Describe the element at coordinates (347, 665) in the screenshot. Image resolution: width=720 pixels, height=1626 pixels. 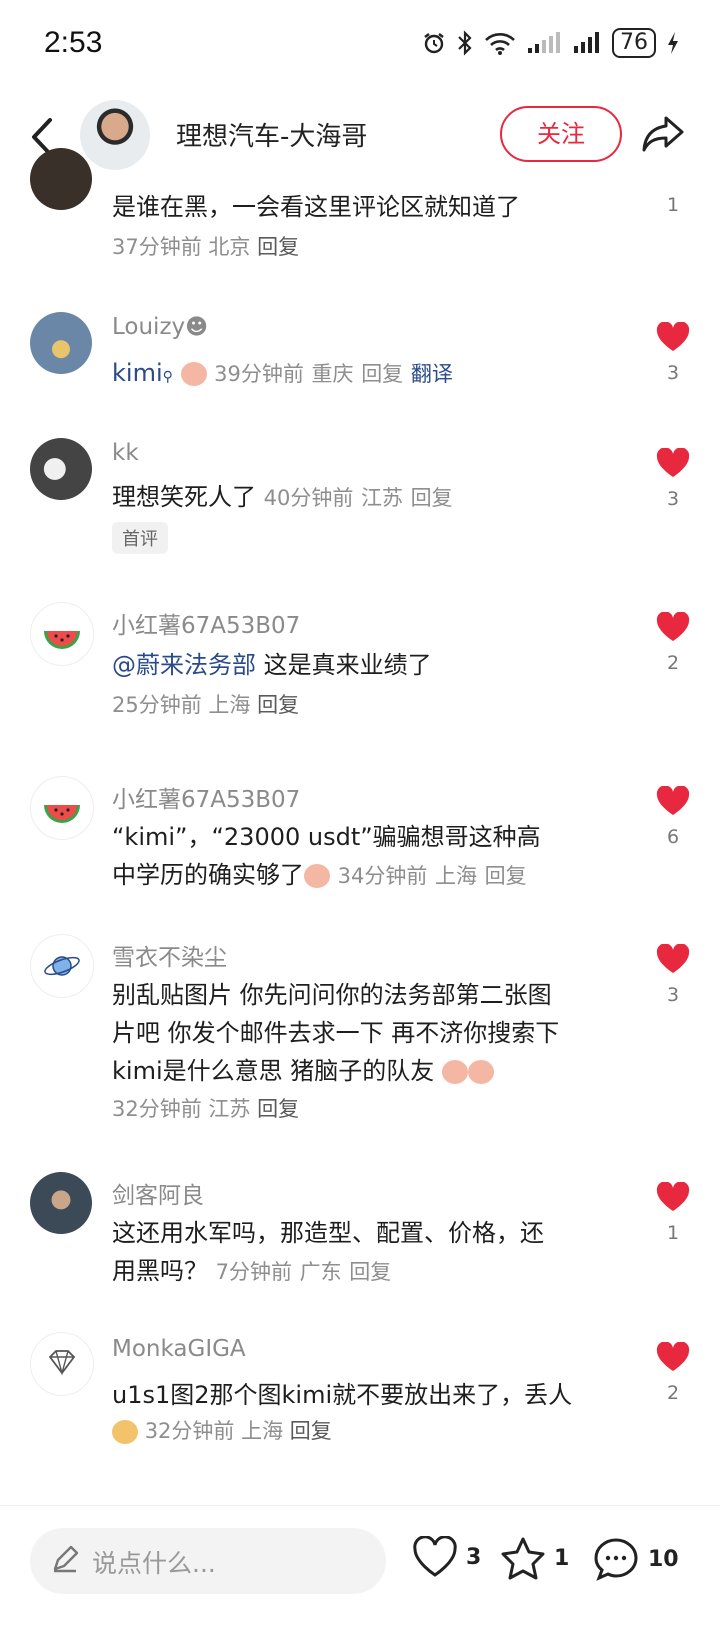
I see `comment-text: 这是真来业绩了` at that location.